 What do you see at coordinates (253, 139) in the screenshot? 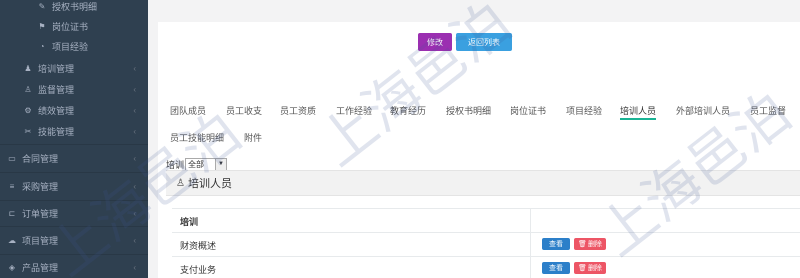
I see `tab-attachments: 附件` at bounding box center [253, 139].